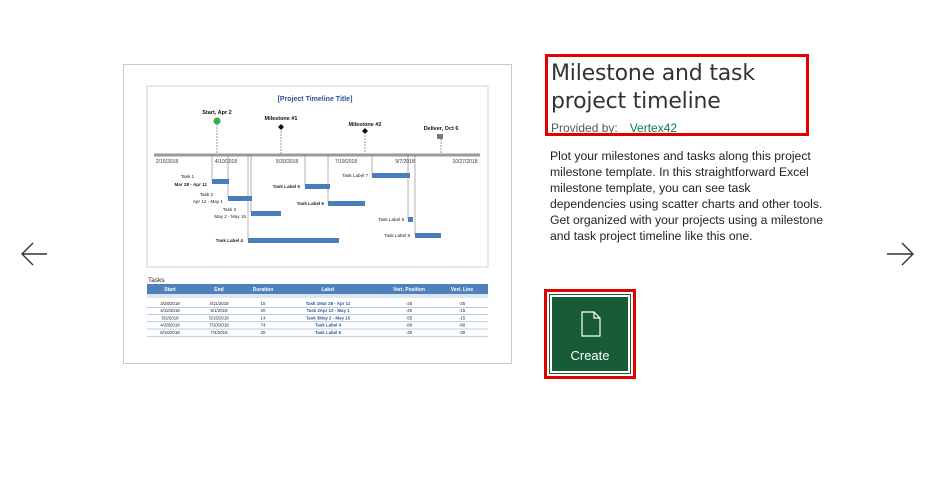 This screenshot has height=490, width=934. Describe the element at coordinates (190, 184) in the screenshot. I see `task-label: Mar 28 - Apr 11` at that location.